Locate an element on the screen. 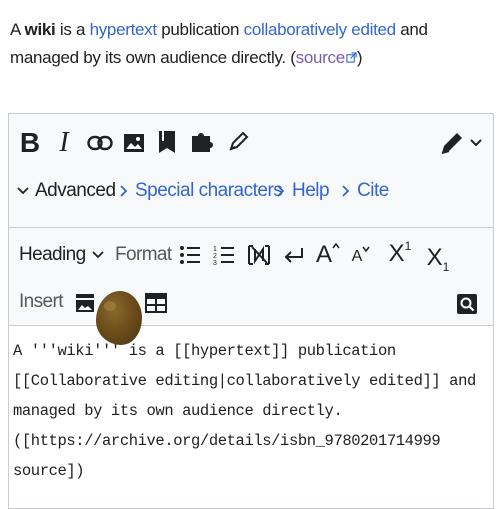 The width and height of the screenshot is (500, 509). small-a-glyph: A is located at coordinates (357, 256).